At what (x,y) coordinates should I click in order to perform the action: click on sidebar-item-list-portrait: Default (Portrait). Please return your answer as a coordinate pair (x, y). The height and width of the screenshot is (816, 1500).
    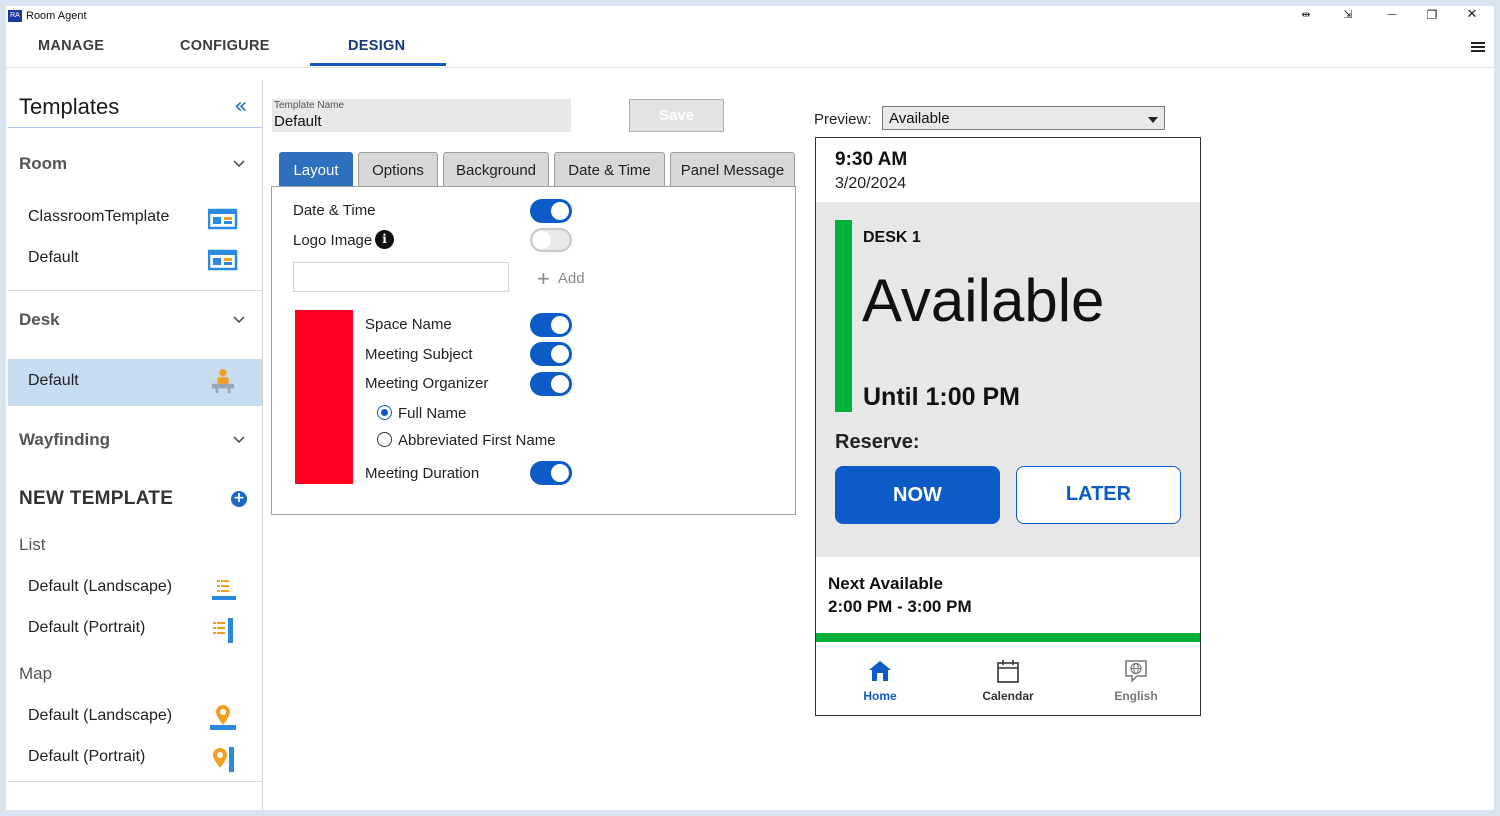
    Looking at the image, I should click on (135, 629).